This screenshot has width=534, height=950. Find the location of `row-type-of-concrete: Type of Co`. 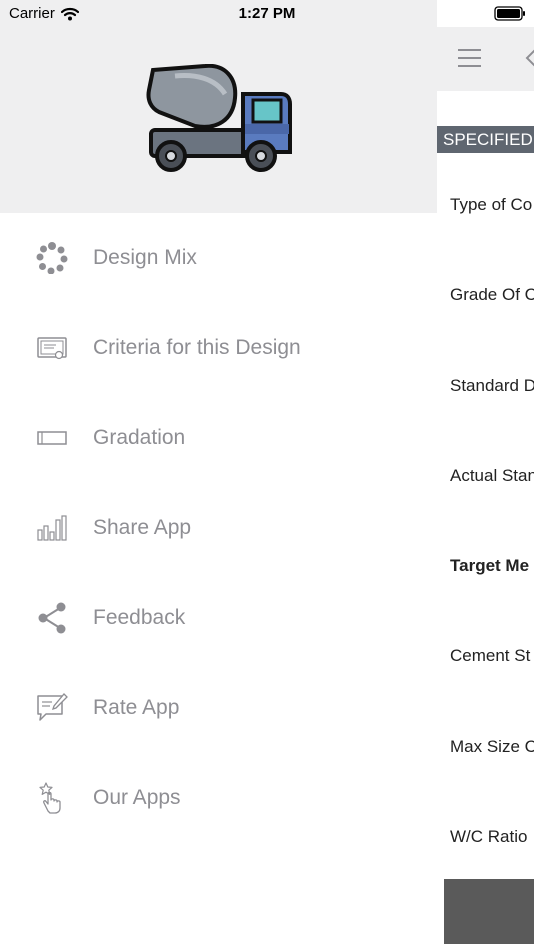

row-type-of-concrete: Type of Co is located at coordinates (485, 204).